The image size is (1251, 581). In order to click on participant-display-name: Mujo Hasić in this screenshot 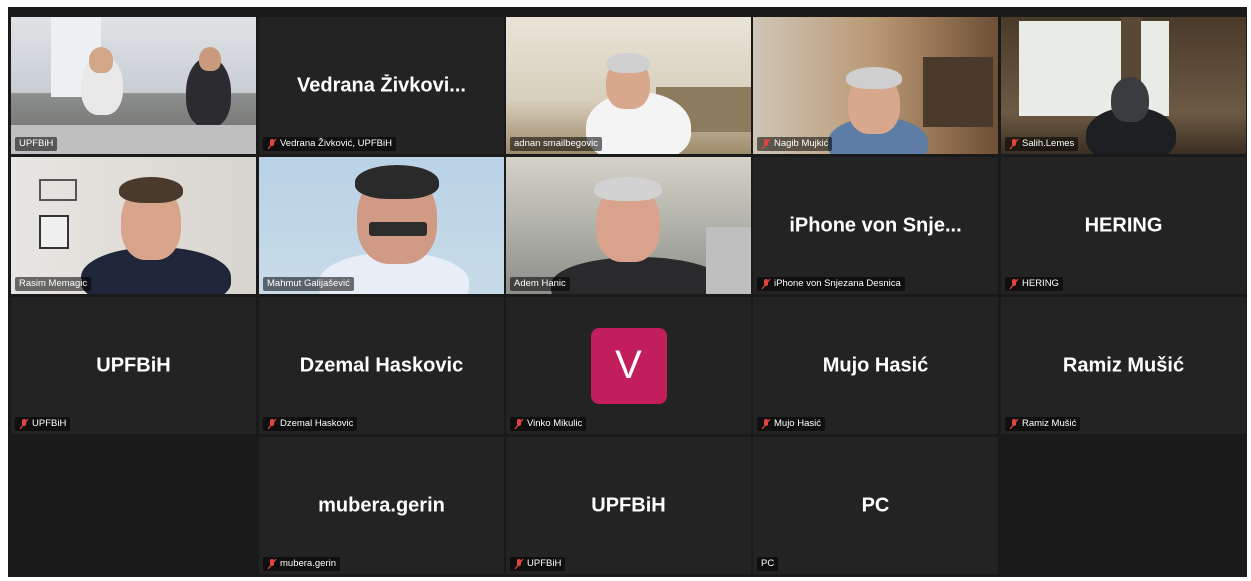, I will do `click(875, 365)`.